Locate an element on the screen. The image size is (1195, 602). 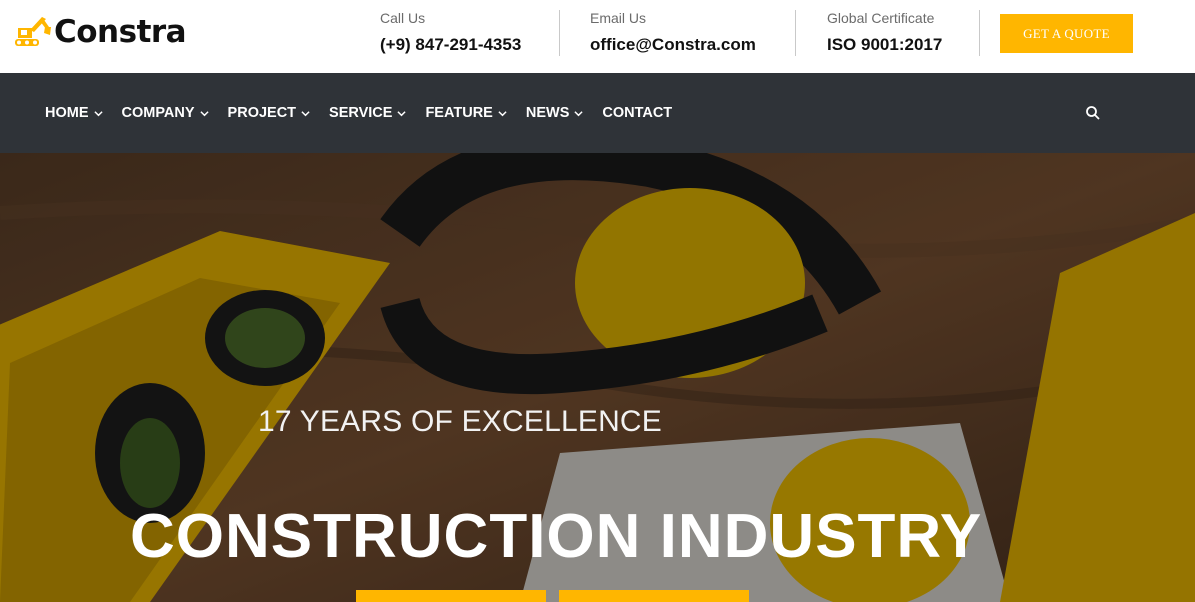
nav-item-label: PROJECT is located at coordinates (262, 113).